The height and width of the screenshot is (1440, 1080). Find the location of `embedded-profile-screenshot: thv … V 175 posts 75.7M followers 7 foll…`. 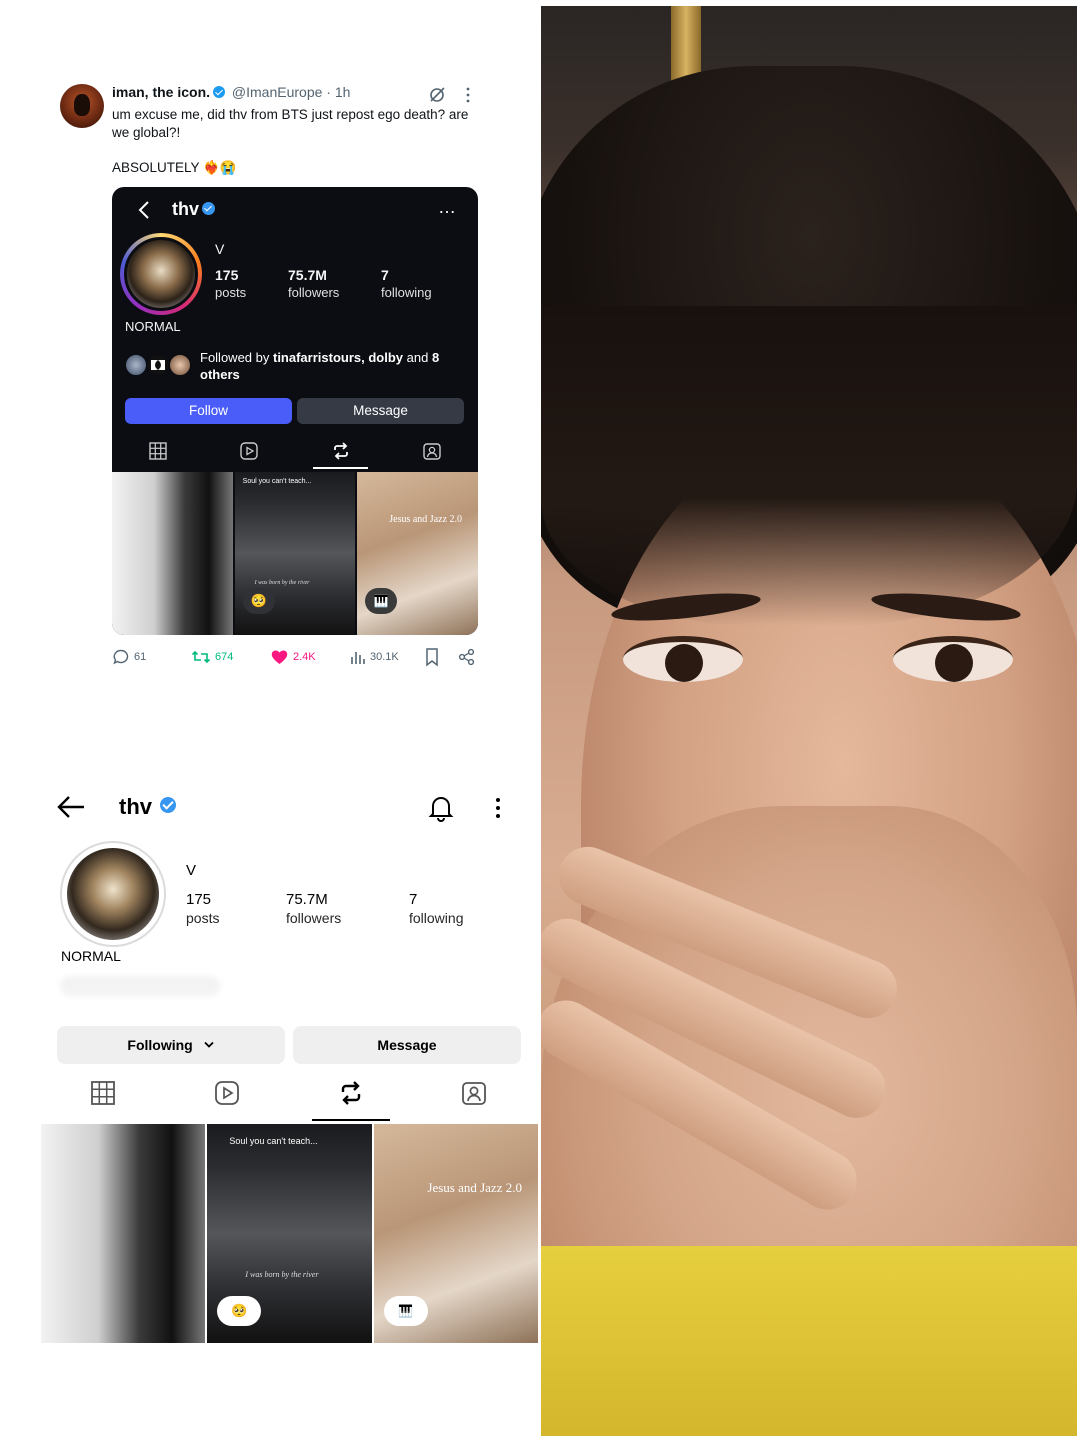

embedded-profile-screenshot: thv … V 175 posts 75.7M followers 7 foll… is located at coordinates (295, 411).